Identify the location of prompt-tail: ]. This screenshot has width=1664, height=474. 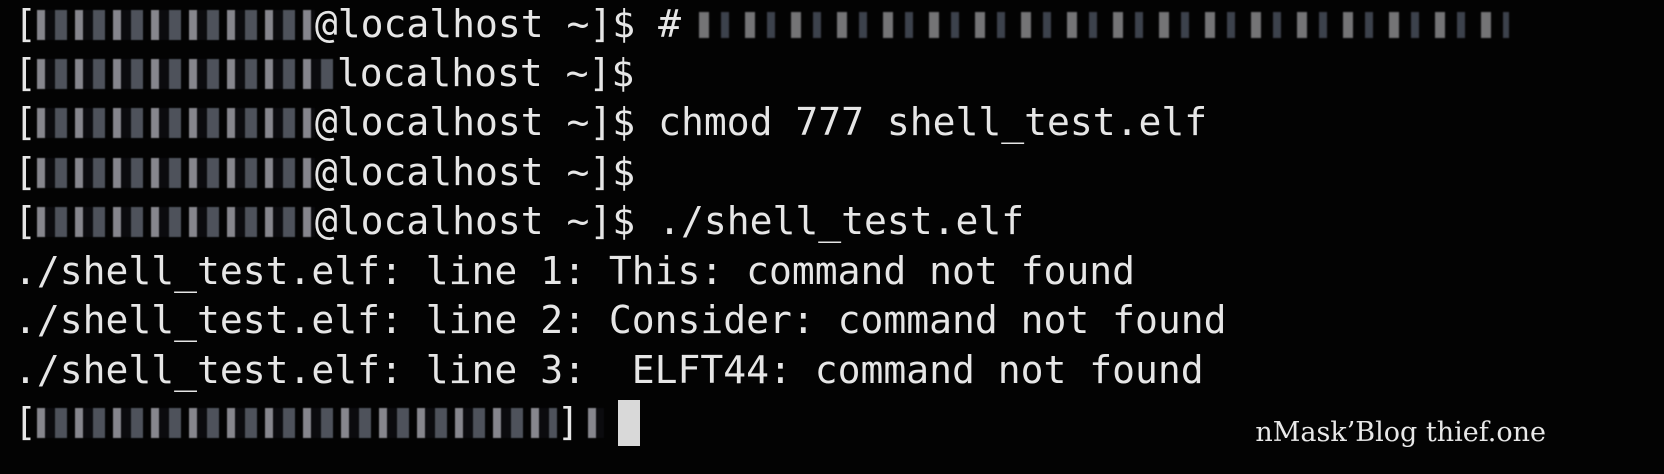
(568, 422).